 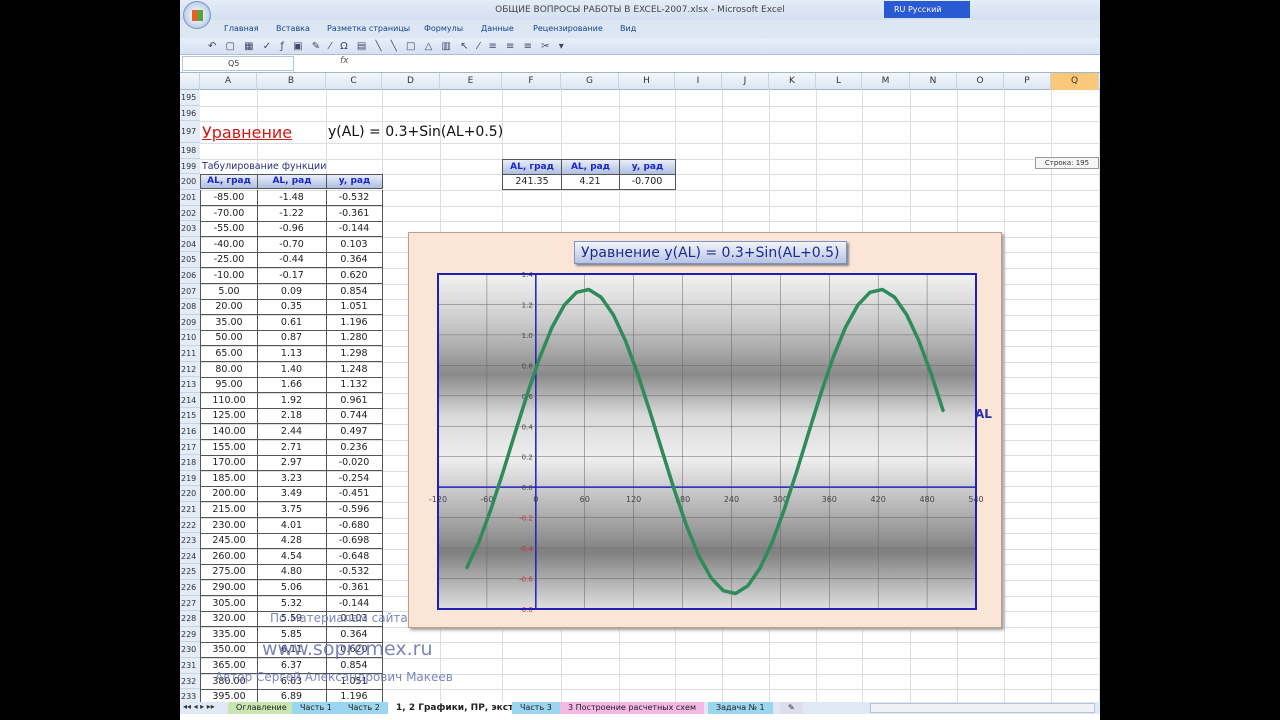 What do you see at coordinates (632, 708) in the screenshot?
I see `sheet-tab: 3 Построение расчетных схем` at bounding box center [632, 708].